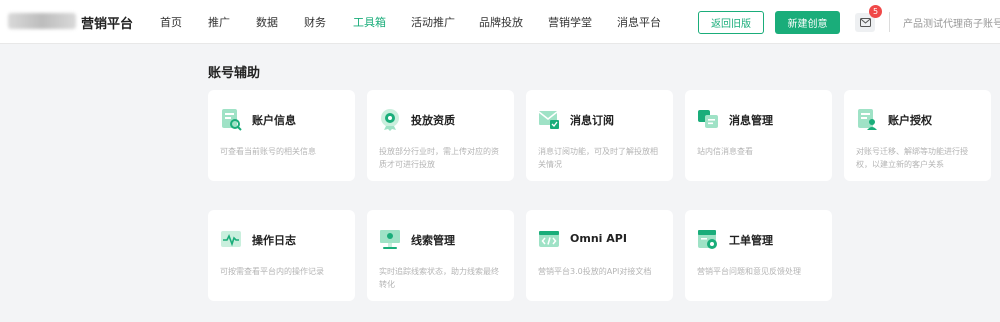 The image size is (1000, 322). I want to click on card-message-manage: 消息管理 站内信消息查看, so click(758, 135).